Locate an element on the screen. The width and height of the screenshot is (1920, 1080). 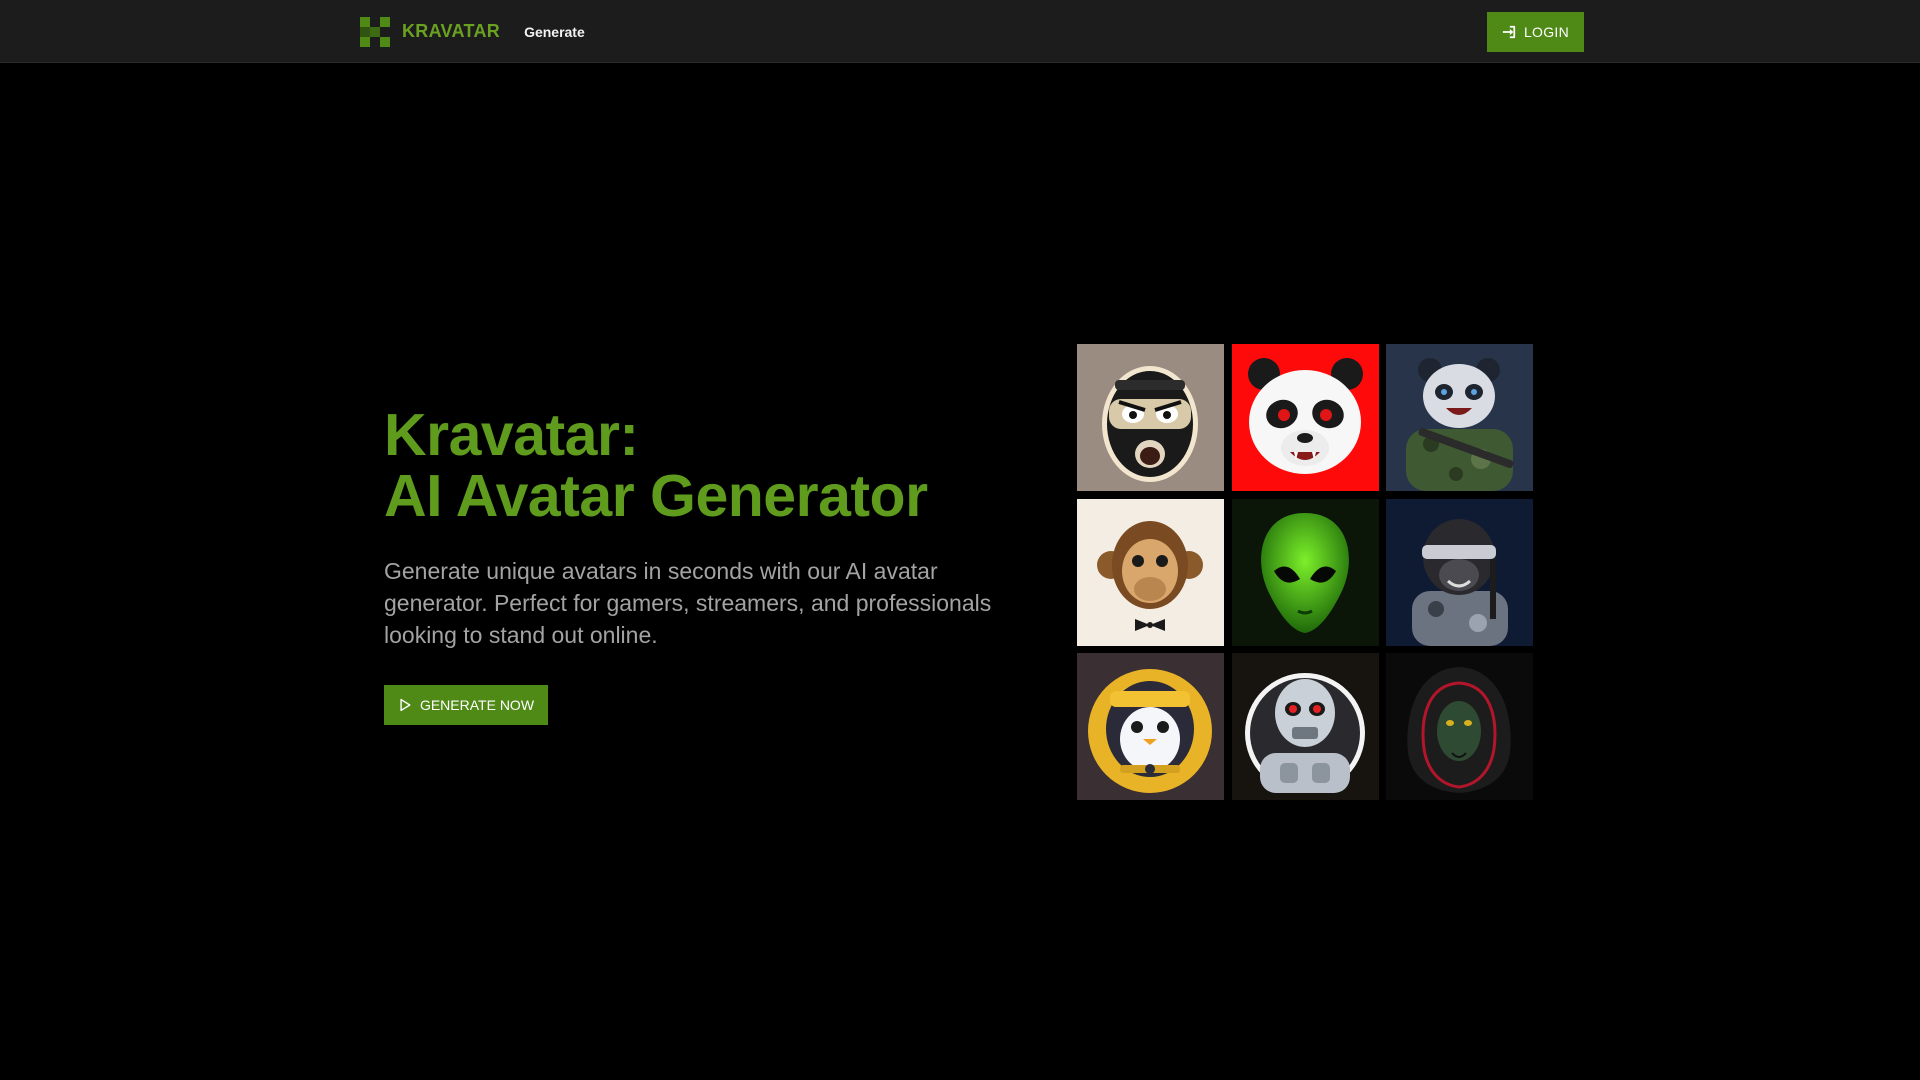
play-icon is located at coordinates (405, 705).